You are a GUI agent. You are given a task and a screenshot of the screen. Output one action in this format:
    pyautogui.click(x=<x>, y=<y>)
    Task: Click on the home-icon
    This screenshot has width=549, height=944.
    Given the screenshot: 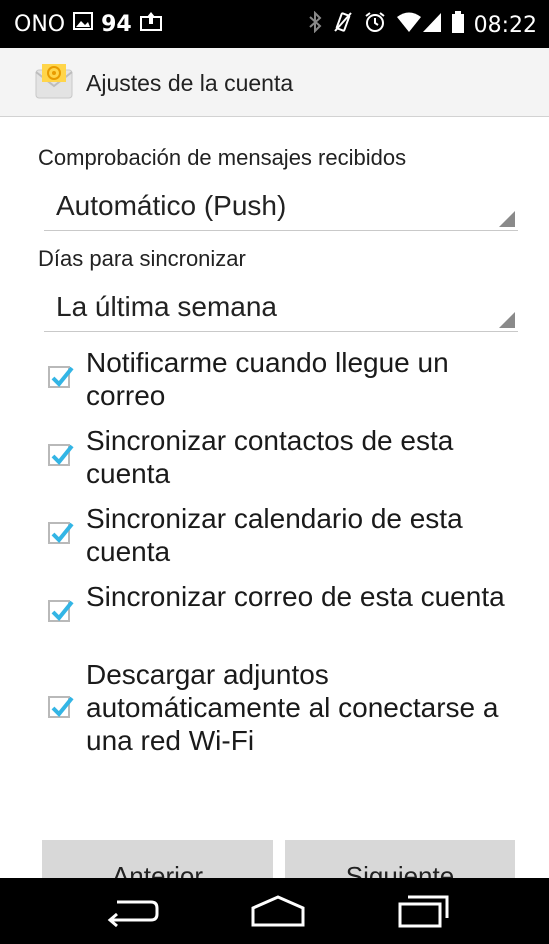 What is the action you would take?
    pyautogui.click(x=278, y=913)
    